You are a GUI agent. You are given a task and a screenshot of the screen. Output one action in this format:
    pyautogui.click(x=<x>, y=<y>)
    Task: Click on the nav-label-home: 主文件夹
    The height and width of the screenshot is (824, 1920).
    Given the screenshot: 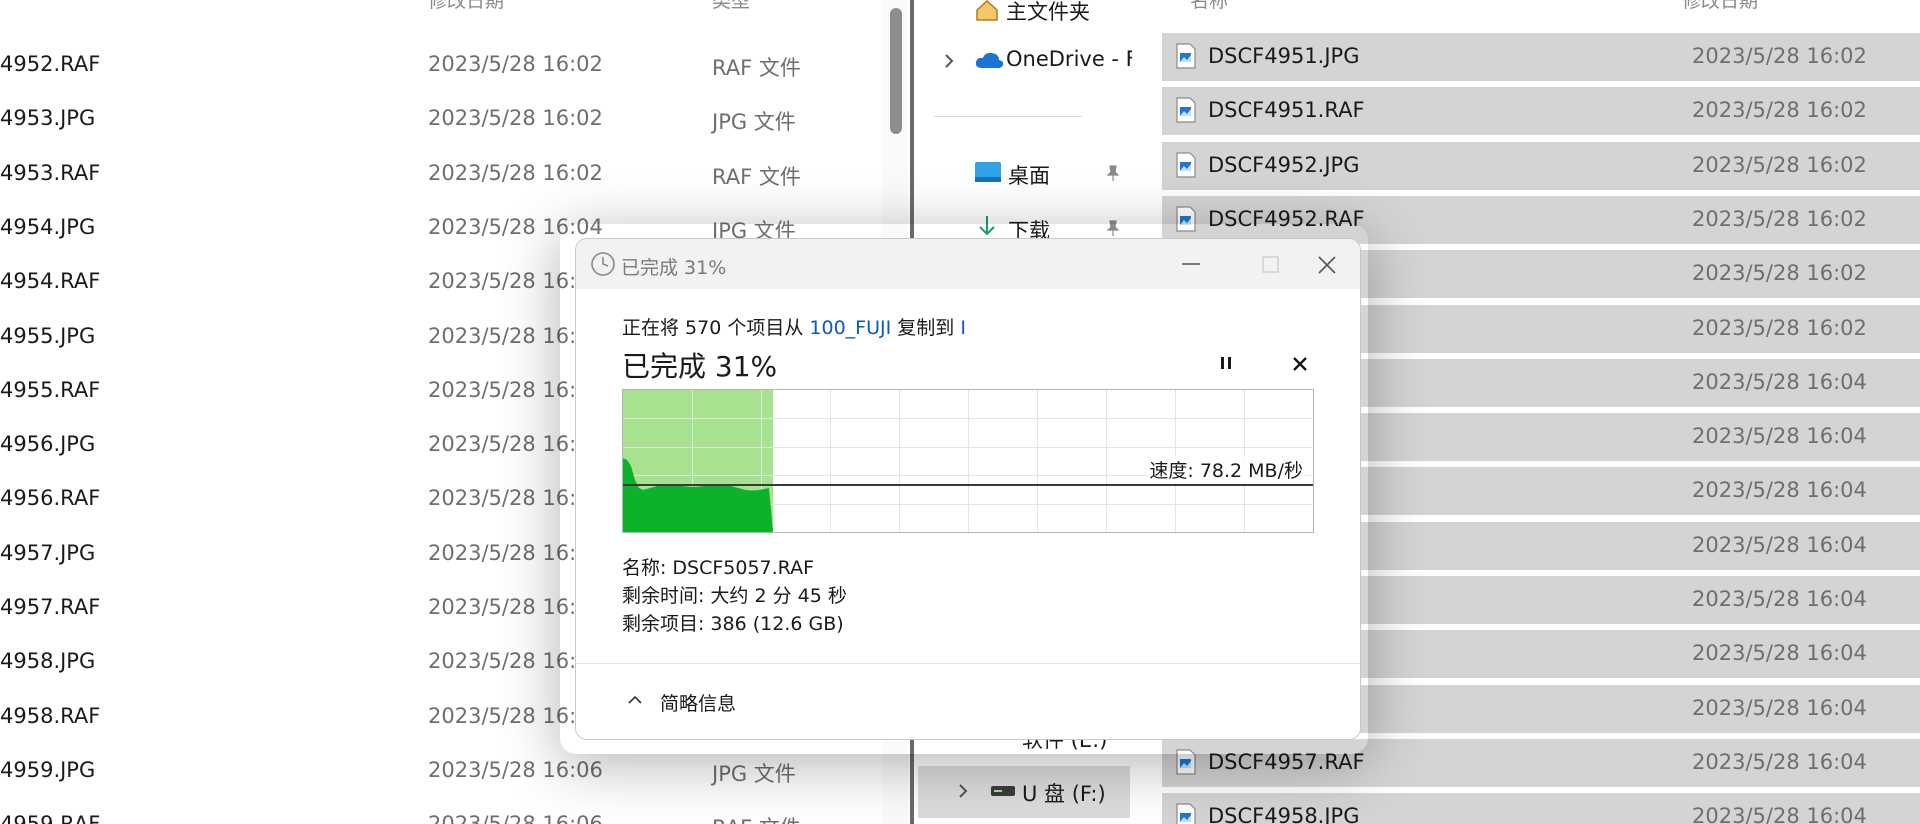 What is the action you would take?
    pyautogui.click(x=1048, y=12)
    